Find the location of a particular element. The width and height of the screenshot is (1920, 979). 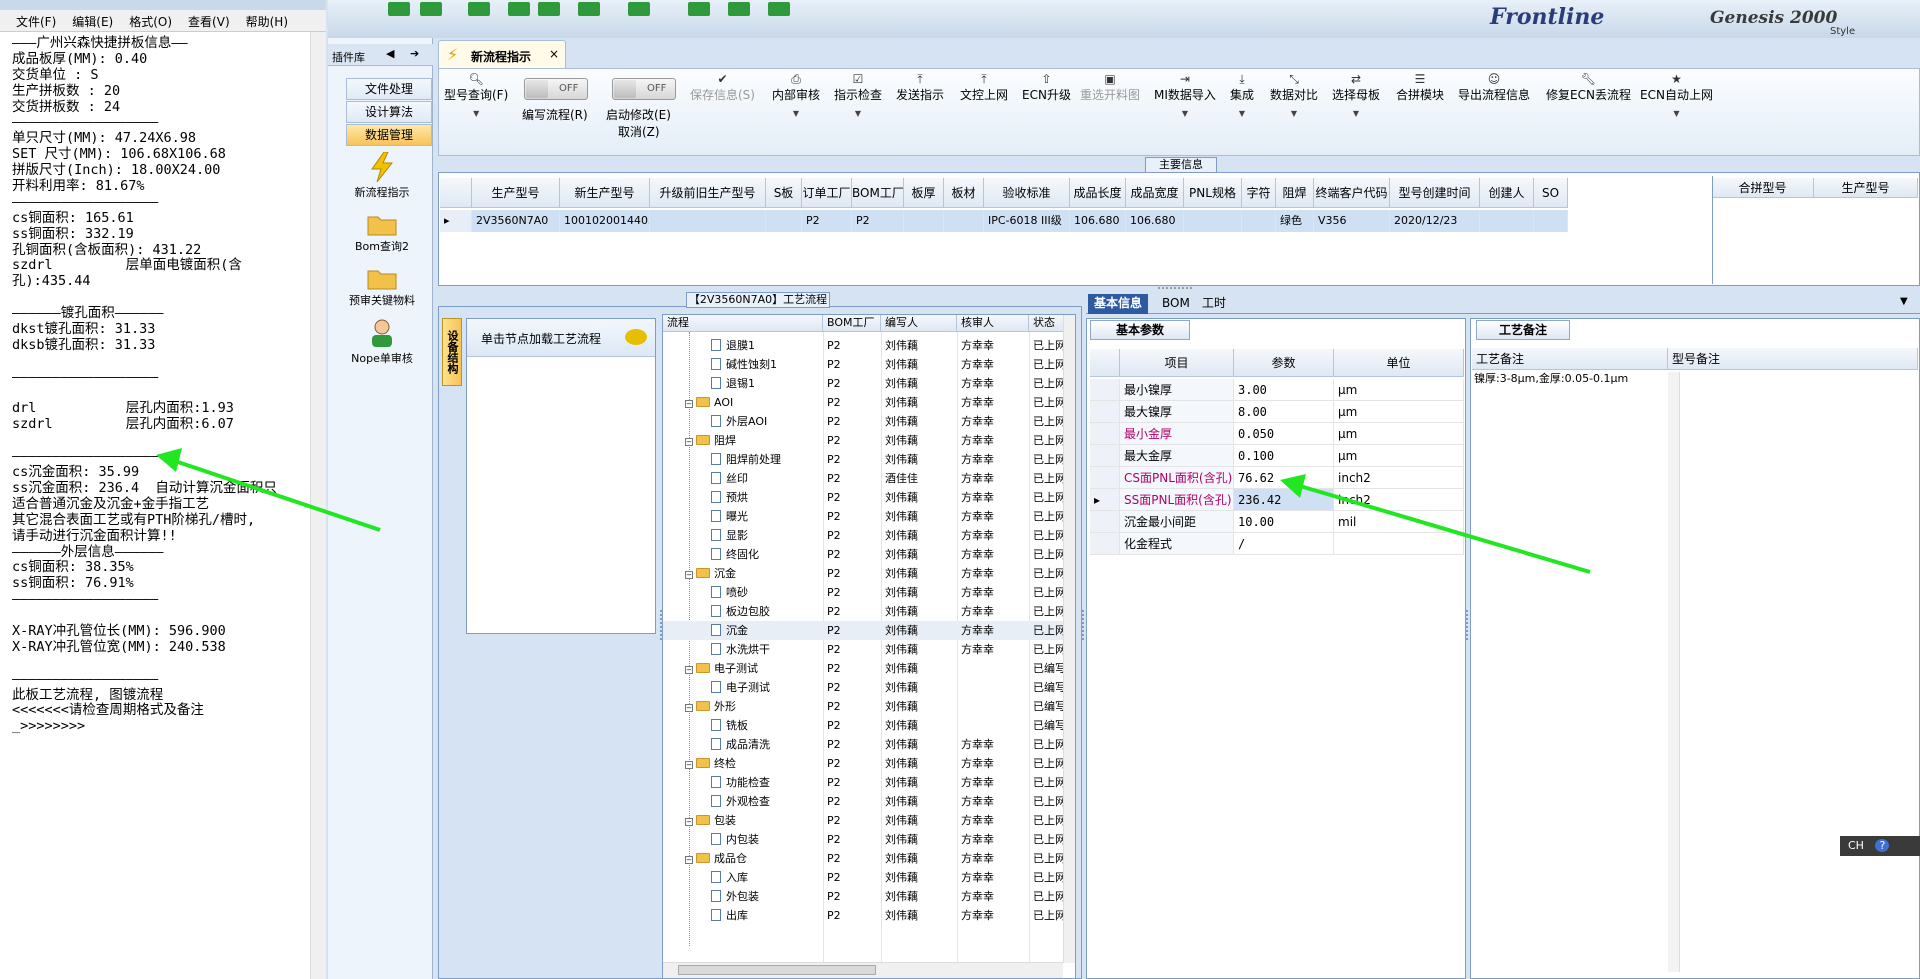

tree-row: − 成品仓 P2 刘伟藕 方幸幸 已上网 is located at coordinates (864, 858).